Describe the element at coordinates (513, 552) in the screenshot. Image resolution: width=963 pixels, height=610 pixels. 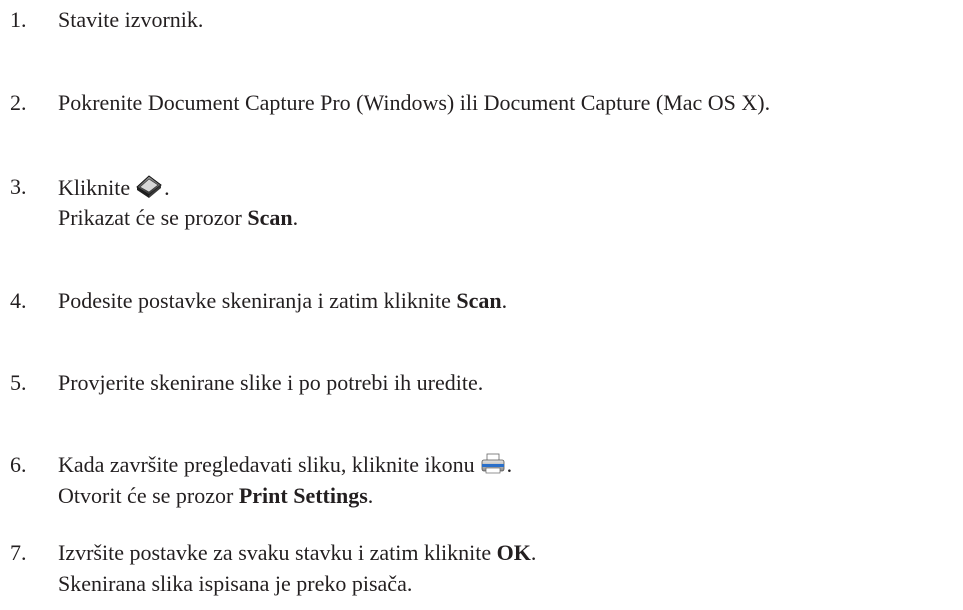
I see `step-bold-text: OK` at that location.